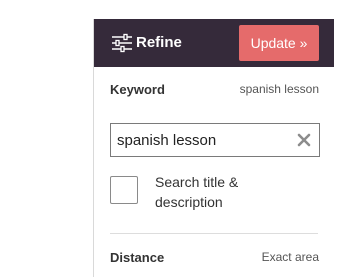 The image size is (347, 277). What do you see at coordinates (214, 233) in the screenshot?
I see `section-divider` at bounding box center [214, 233].